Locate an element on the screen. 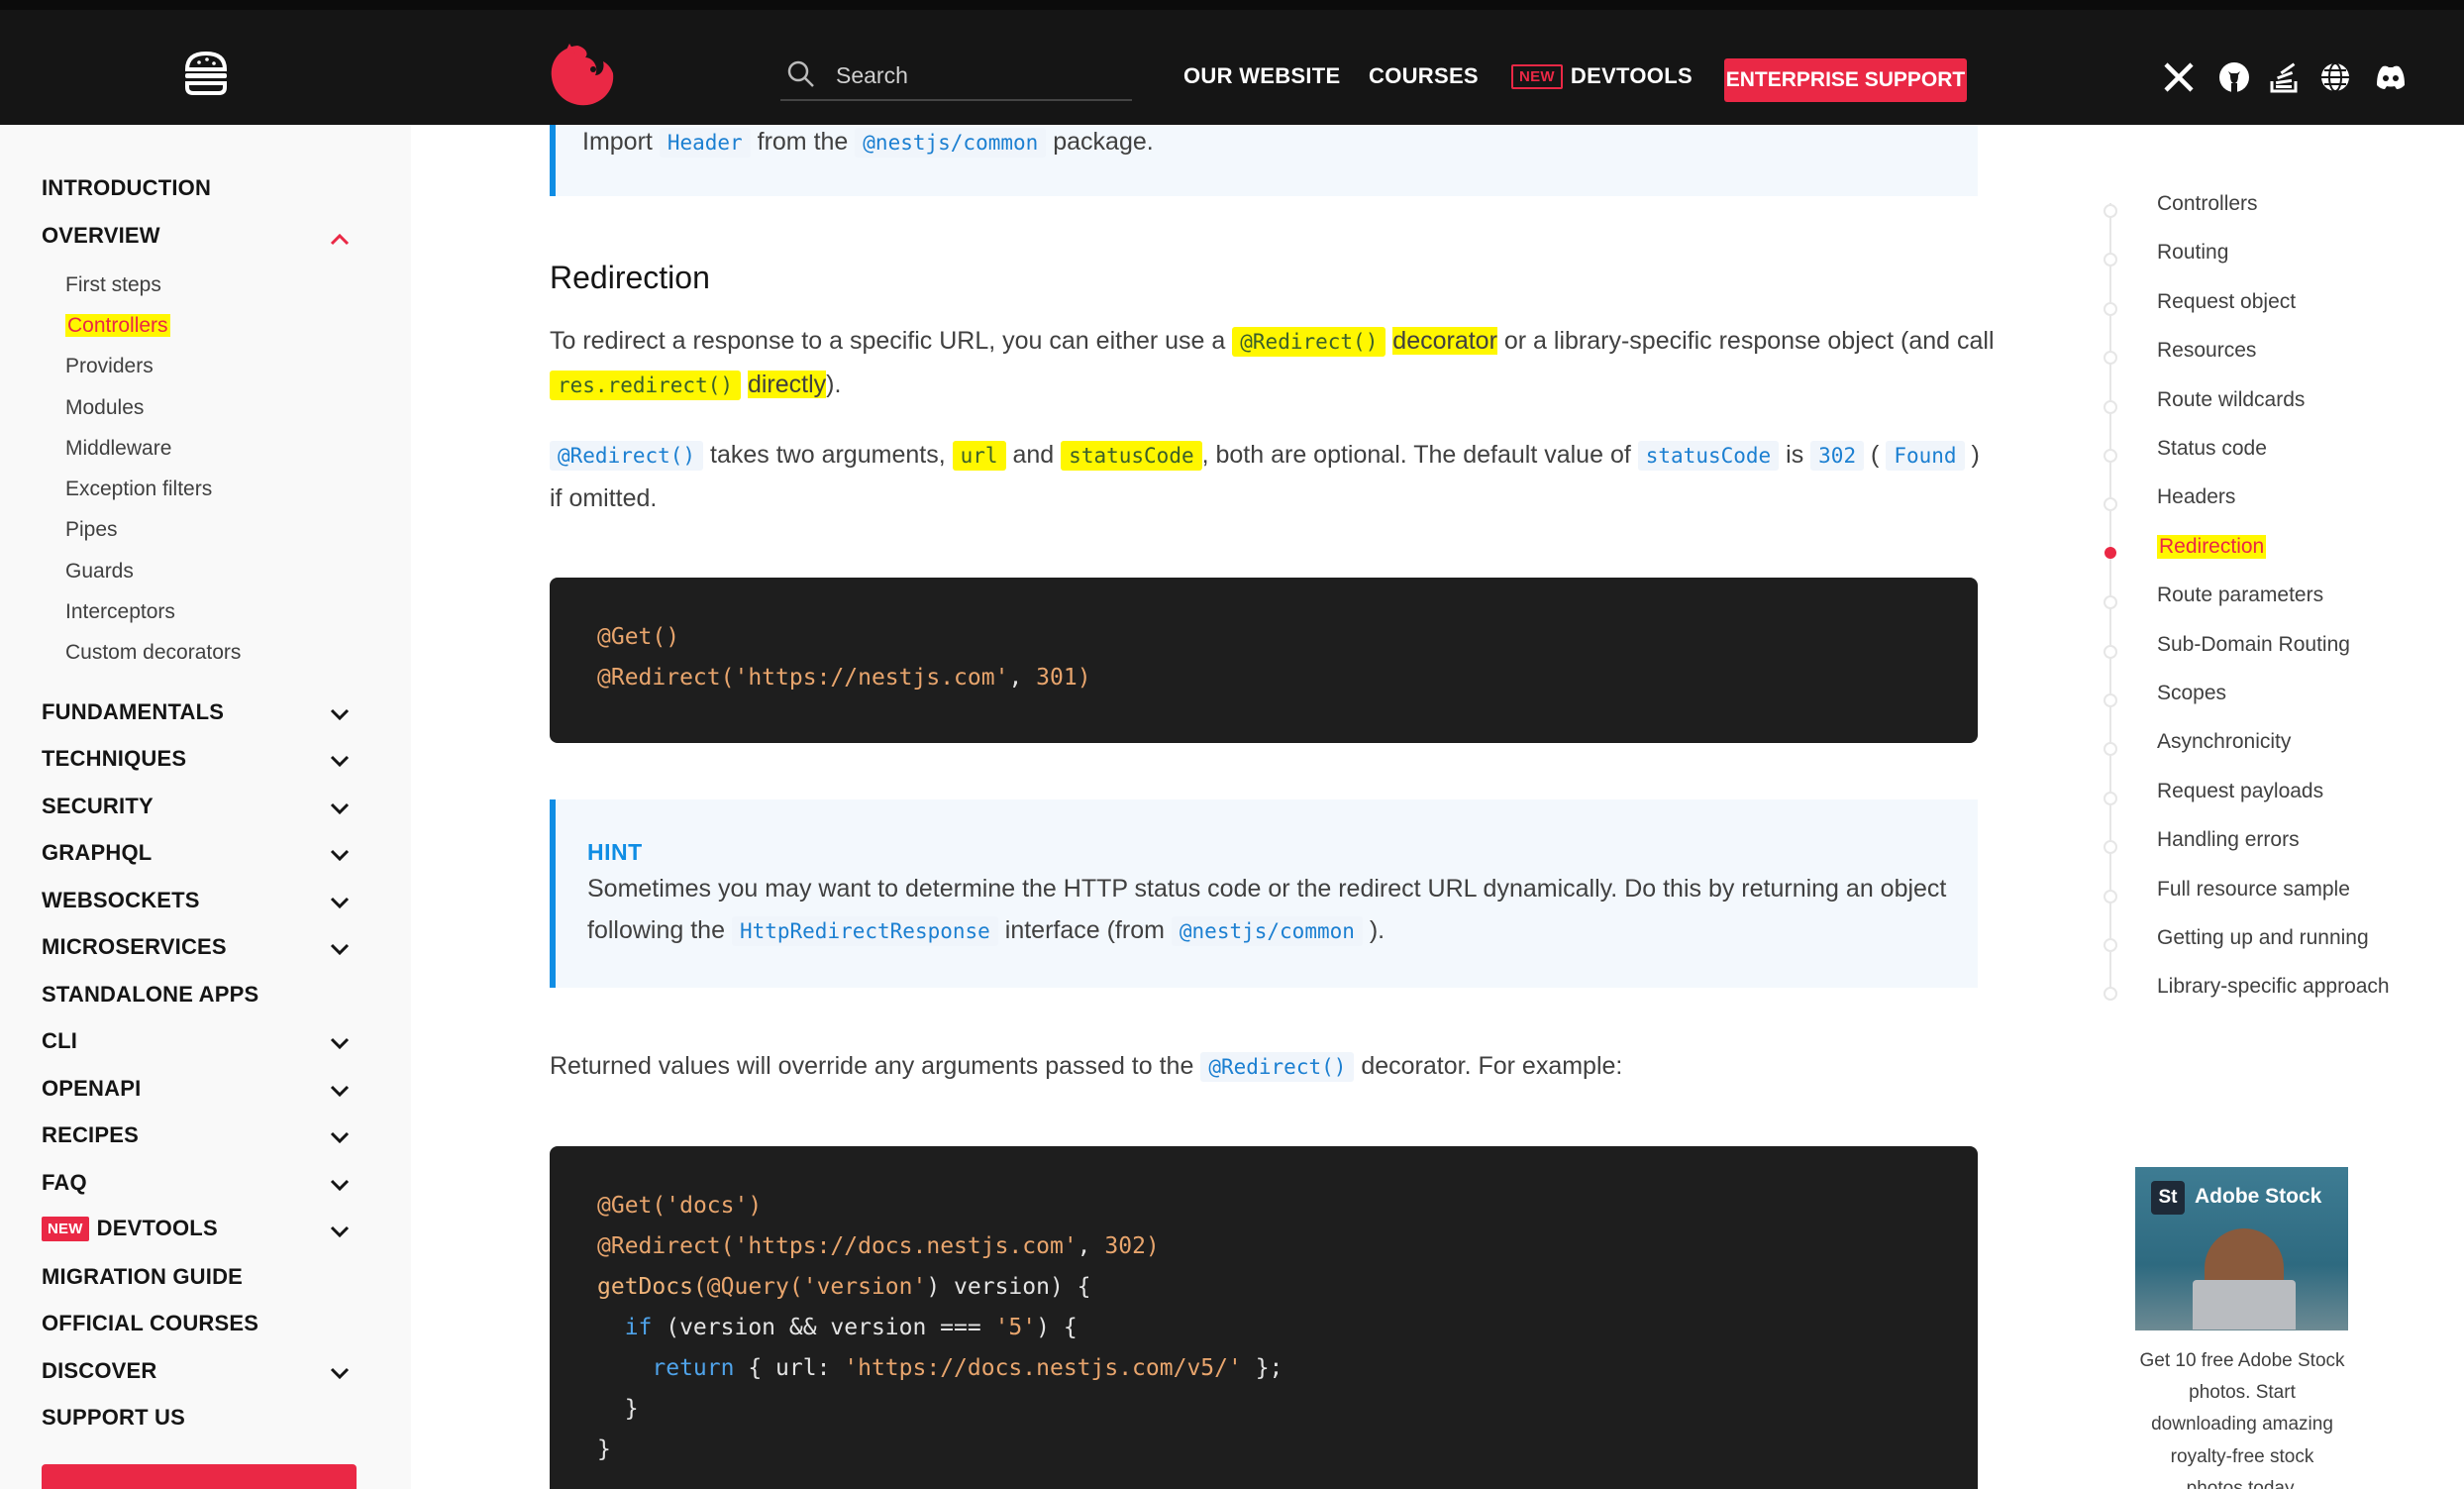 This screenshot has height=1489, width=2464. toc-item: Library-specific approach is located at coordinates (2273, 987).